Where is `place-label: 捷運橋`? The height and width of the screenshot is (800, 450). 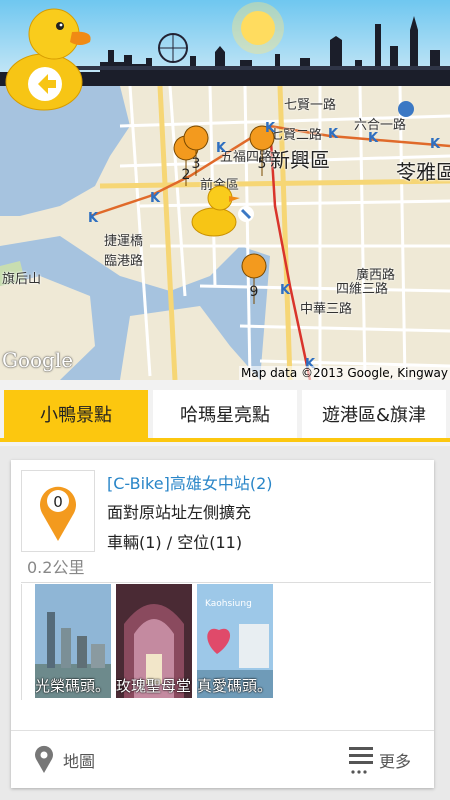
place-label: 捷運橋 is located at coordinates (124, 241).